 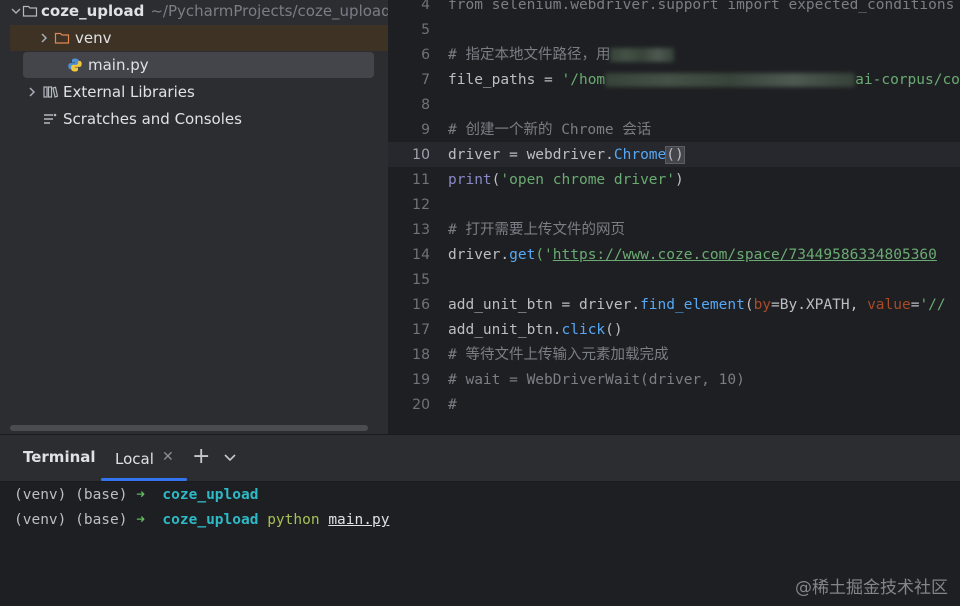 What do you see at coordinates (452, 403) in the screenshot?
I see `code-line: #` at bounding box center [452, 403].